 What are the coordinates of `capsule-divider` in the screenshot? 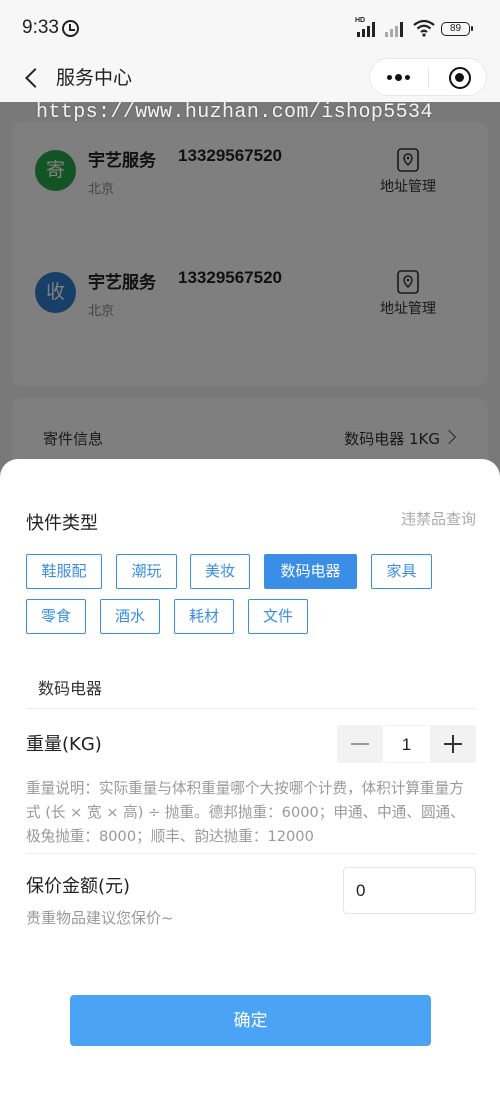 It's located at (428, 78).